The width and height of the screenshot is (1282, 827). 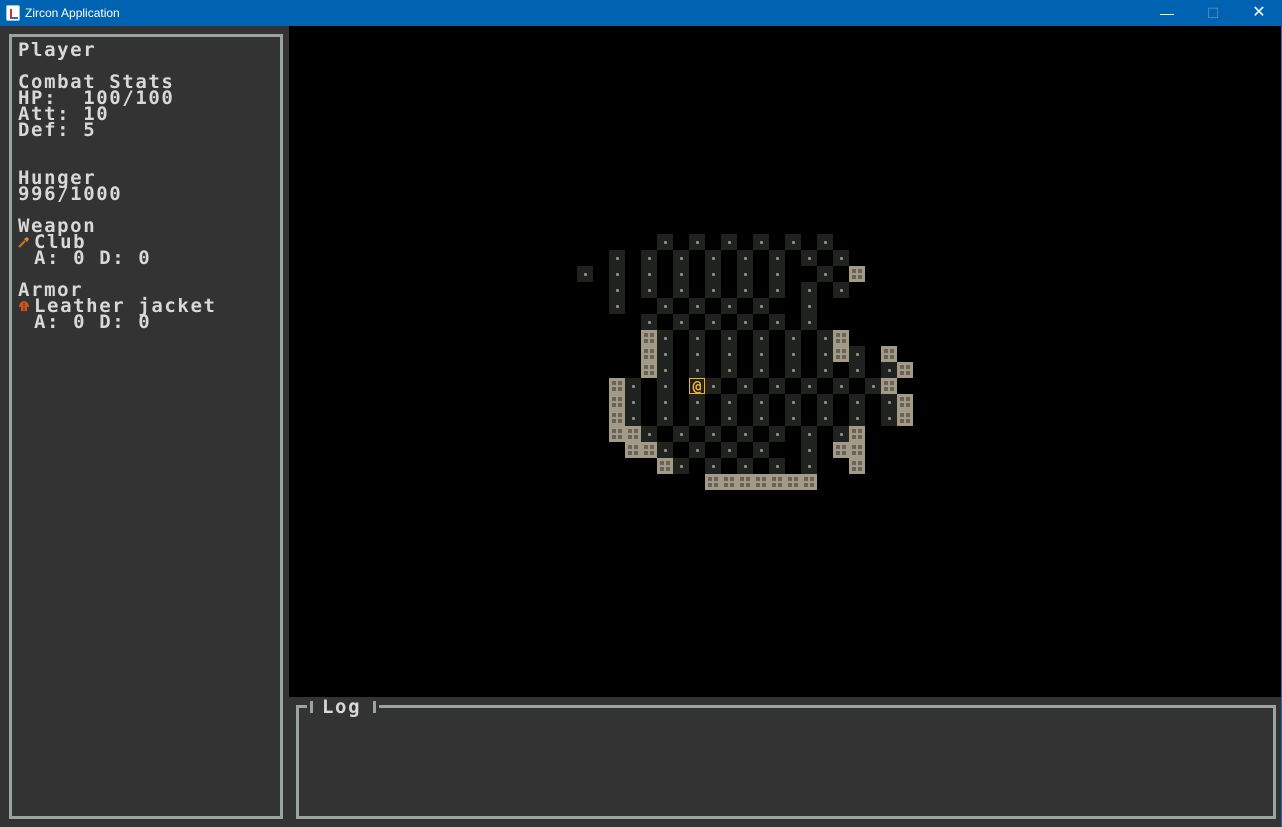 What do you see at coordinates (342, 707) in the screenshot?
I see `log-title: Log` at bounding box center [342, 707].